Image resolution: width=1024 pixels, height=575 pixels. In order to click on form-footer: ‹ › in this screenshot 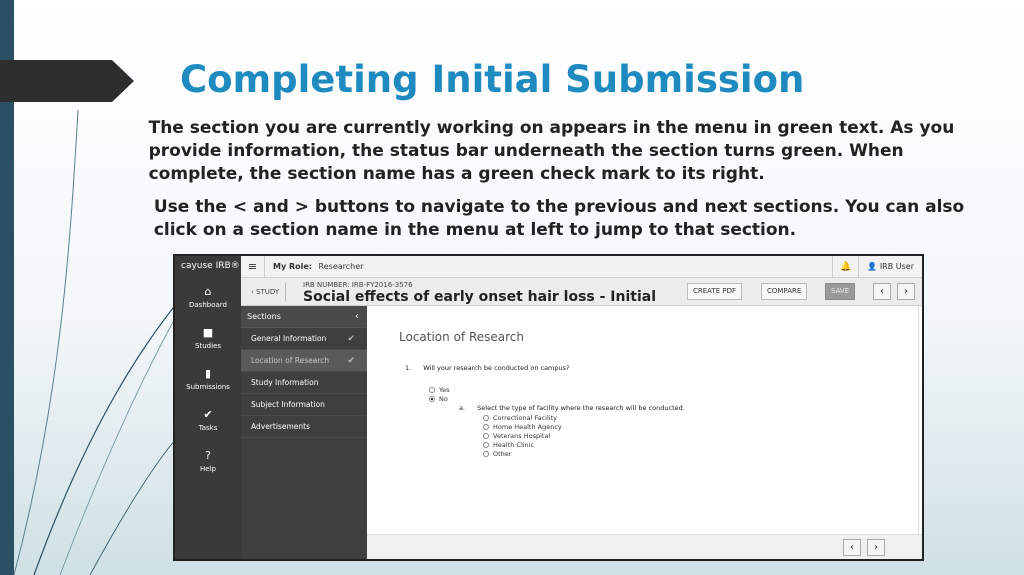, I will do `click(644, 546)`.